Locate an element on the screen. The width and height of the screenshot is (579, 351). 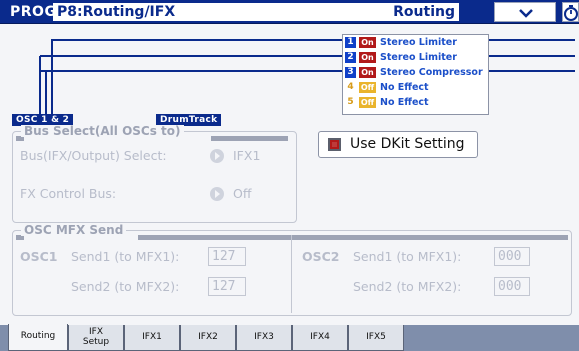
osc2-send2-value: 000 is located at coordinates (512, 286).